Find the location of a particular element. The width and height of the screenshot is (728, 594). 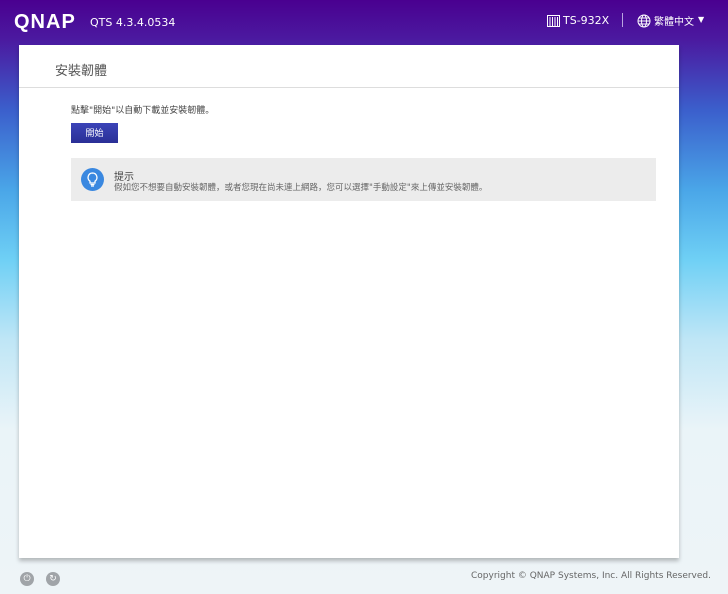

language-selector: 繁體中文 is located at coordinates (665, 20).